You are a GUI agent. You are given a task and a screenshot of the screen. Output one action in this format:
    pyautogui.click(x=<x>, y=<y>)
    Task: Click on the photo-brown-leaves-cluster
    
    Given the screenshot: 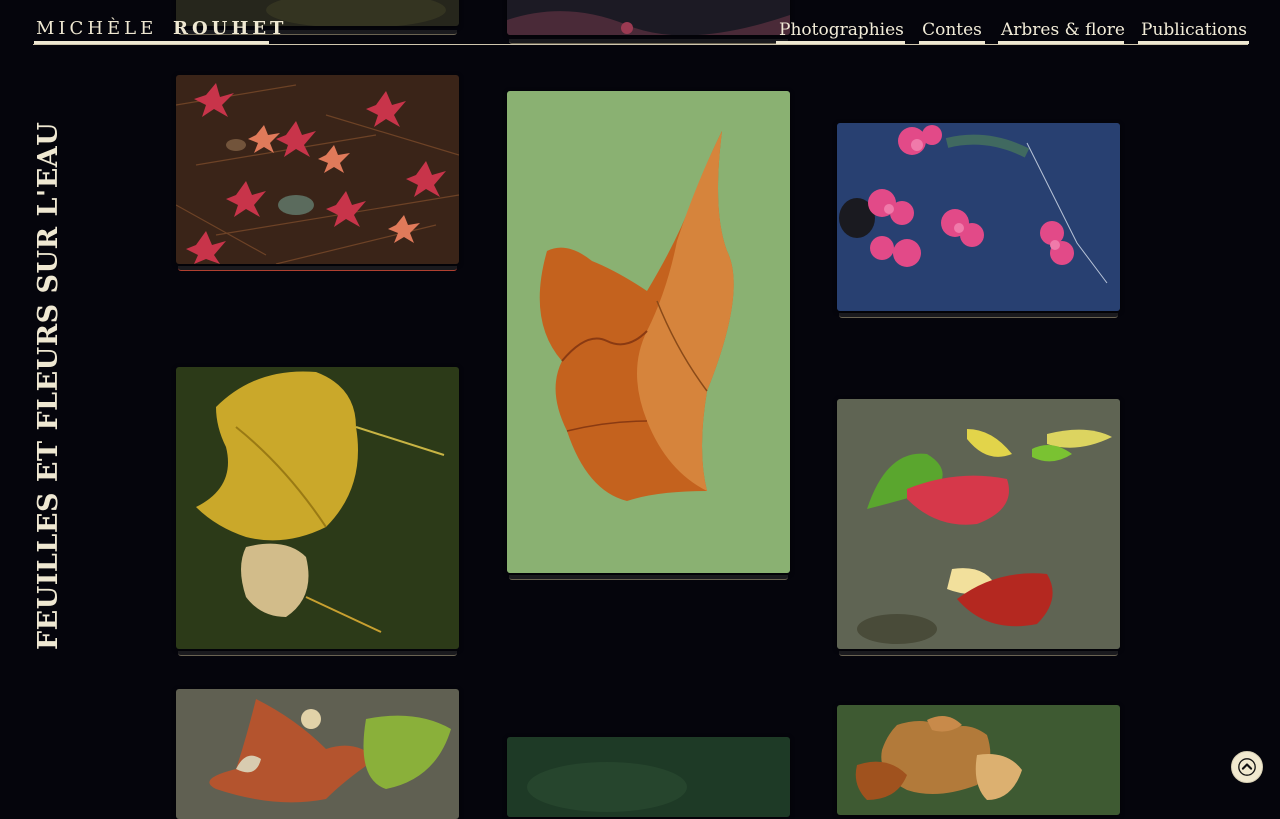 What is the action you would take?
    pyautogui.click(x=978, y=760)
    